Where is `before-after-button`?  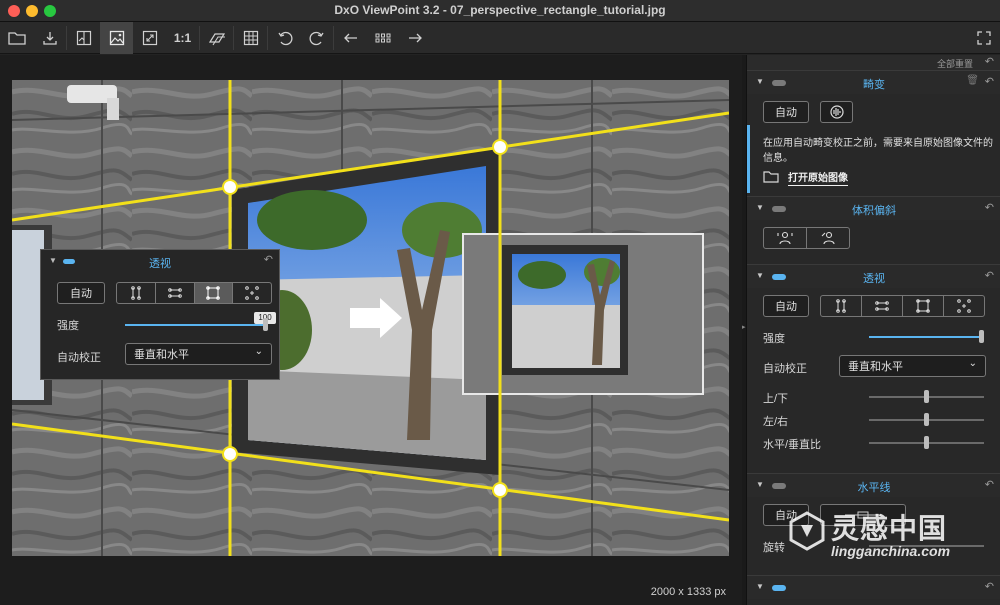
before-after-button is located at coordinates (216, 38).